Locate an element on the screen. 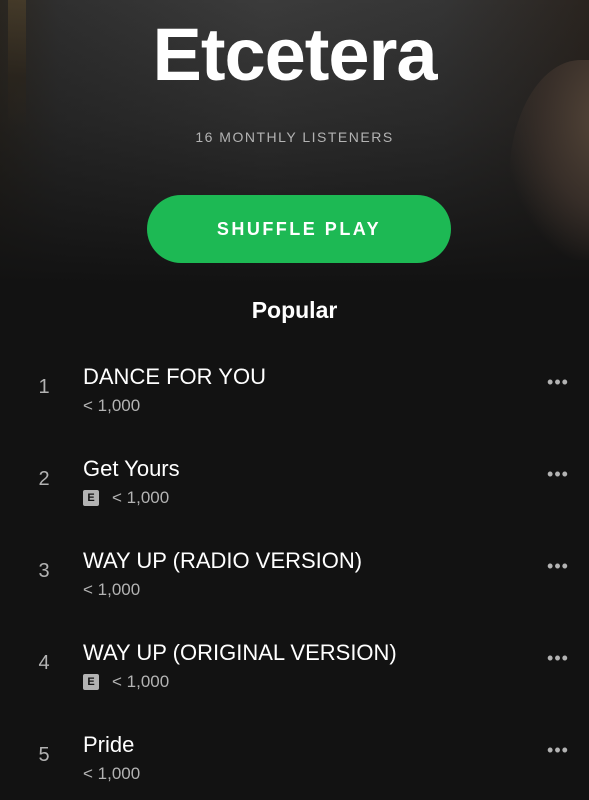 This screenshot has height=800, width=589. track-row: 3 WAY UP (RADIO VERSION) < 1,000 ••• is located at coordinates (294, 582).